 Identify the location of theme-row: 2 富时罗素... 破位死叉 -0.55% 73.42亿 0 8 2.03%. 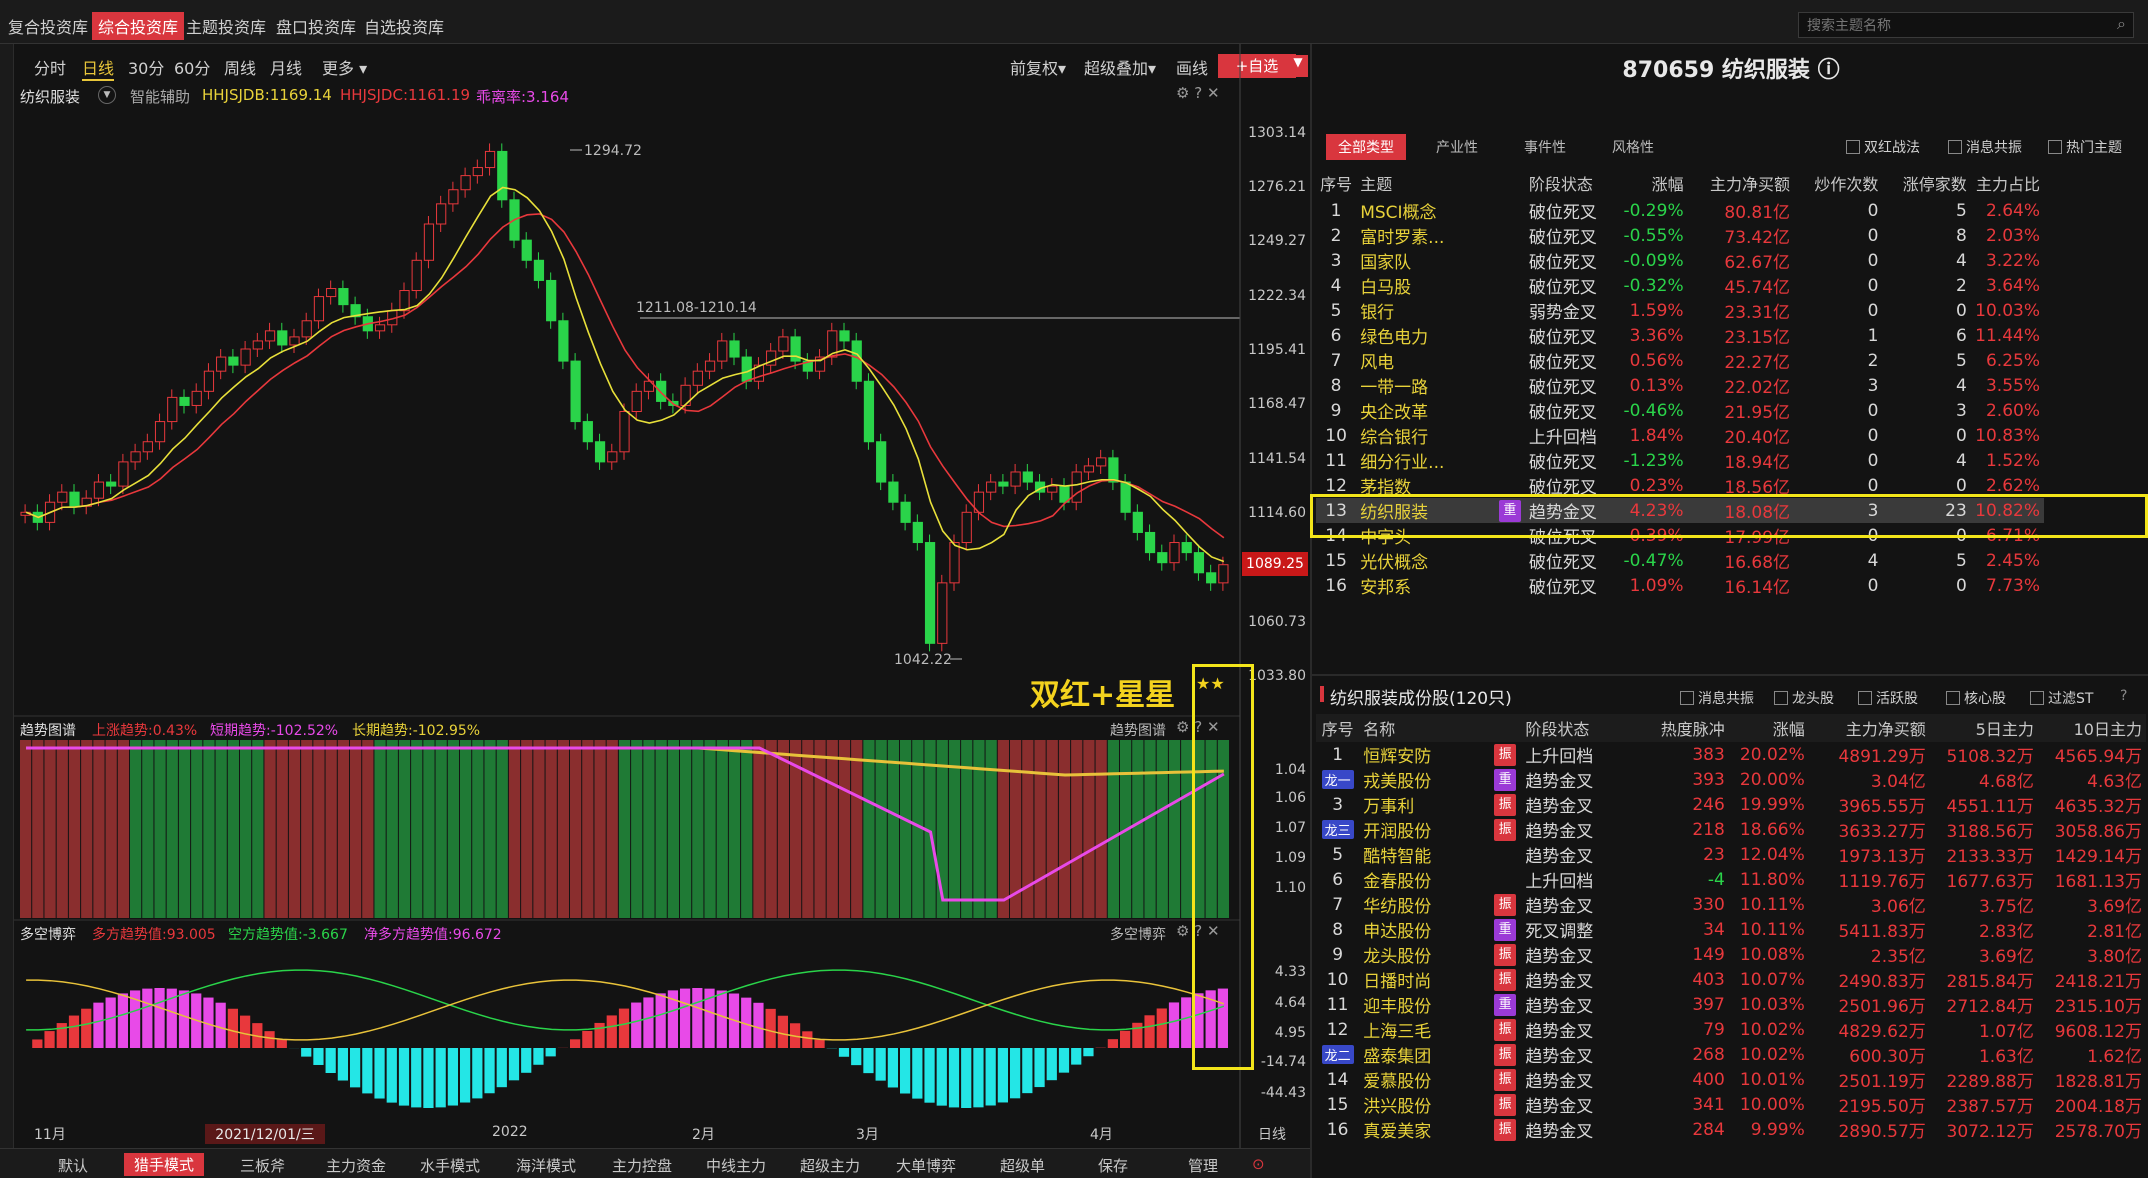
(1680, 236).